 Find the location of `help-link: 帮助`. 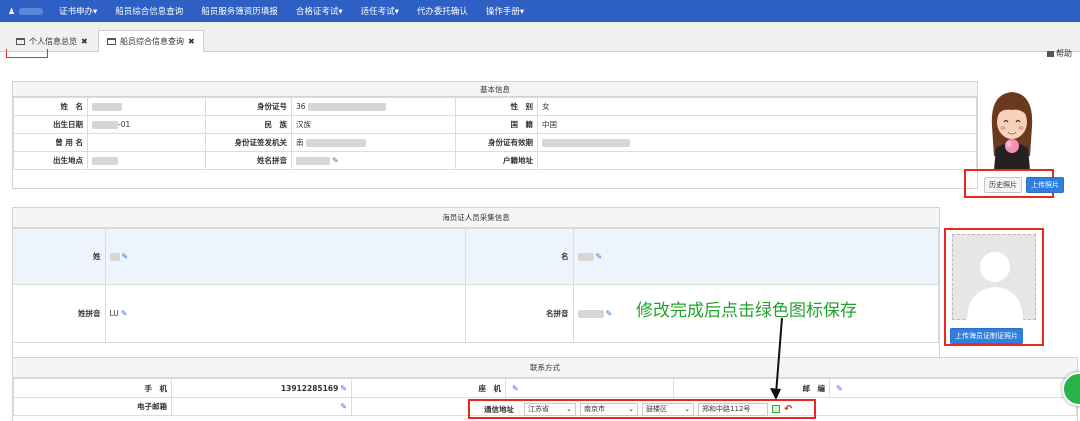

help-link: 帮助 is located at coordinates (1059, 53).